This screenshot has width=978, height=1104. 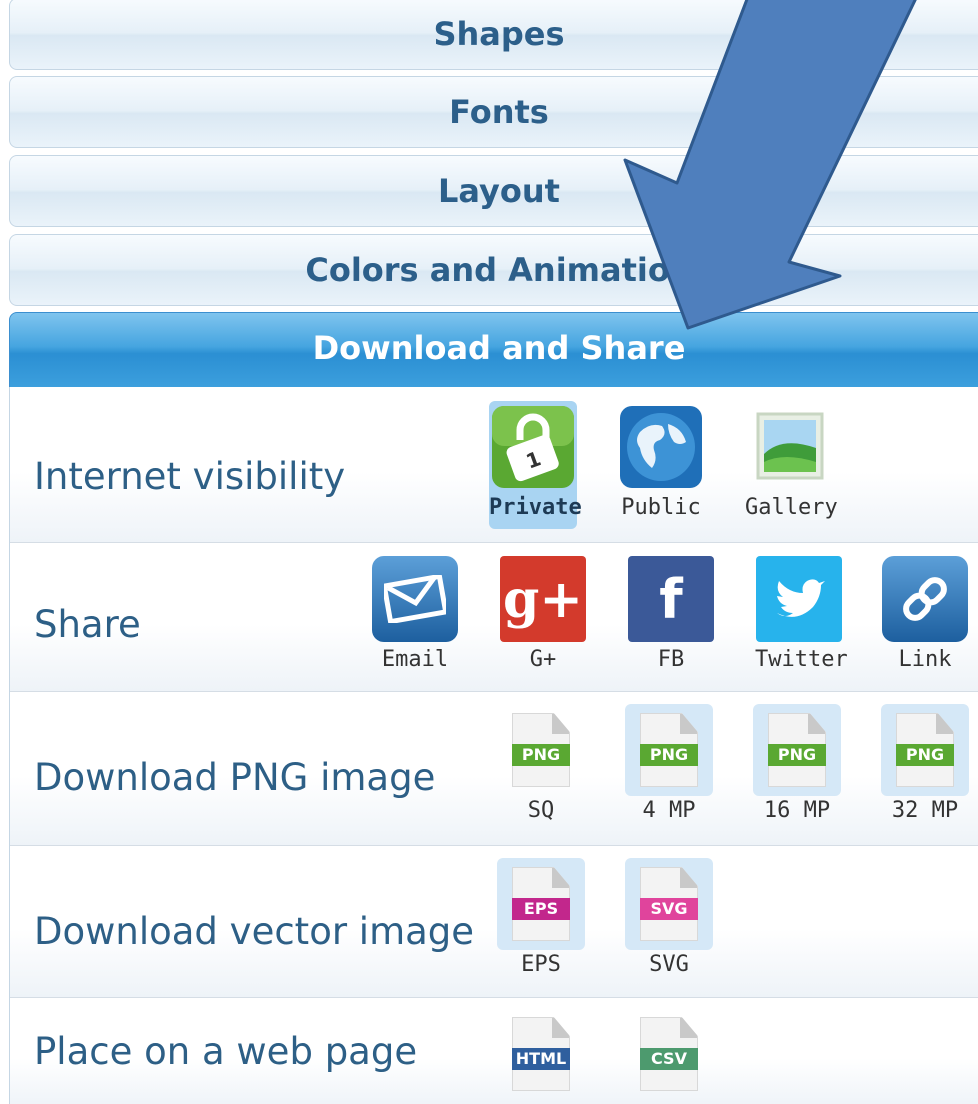 What do you see at coordinates (494, 1051) in the screenshot?
I see `web-row: Place on a web page HTML CSV` at bounding box center [494, 1051].